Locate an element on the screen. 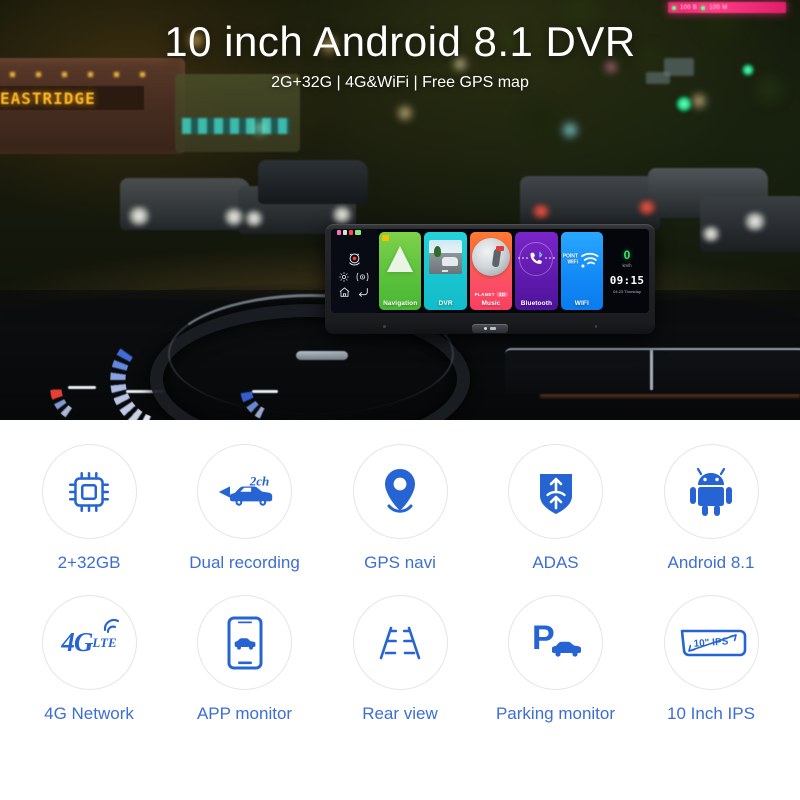 The width and height of the screenshot is (800, 800). dual-channel-car-icon: 2ch is located at coordinates (245, 489).